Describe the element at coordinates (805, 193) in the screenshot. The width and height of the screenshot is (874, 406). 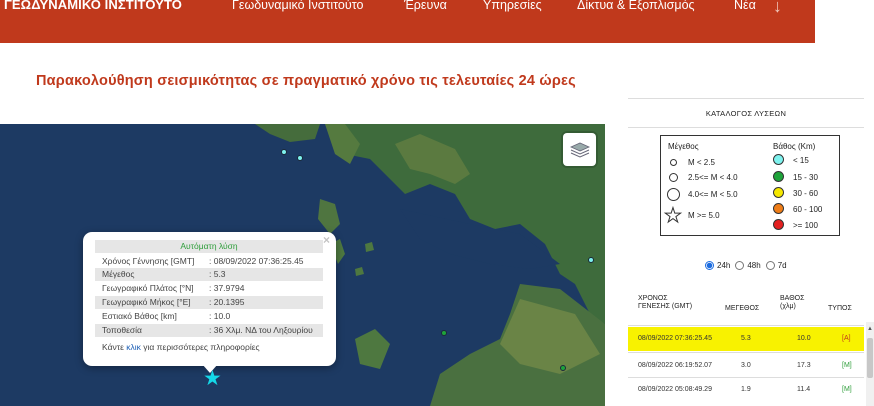
I see `legend-depth-label: 30 - 60` at that location.